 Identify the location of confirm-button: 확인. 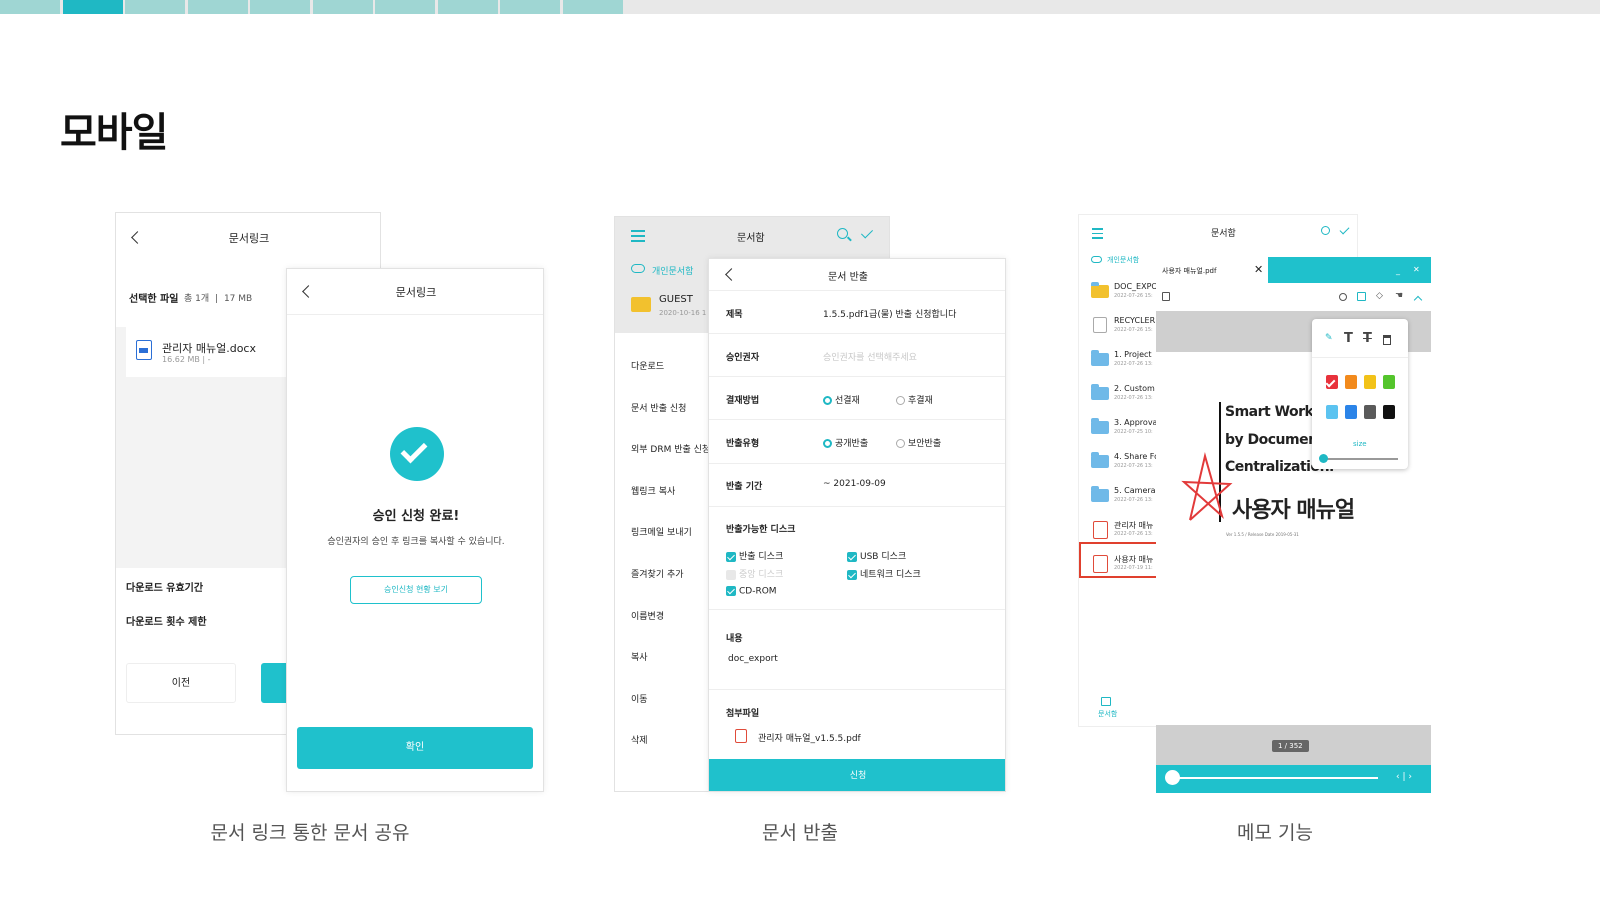
(415, 748).